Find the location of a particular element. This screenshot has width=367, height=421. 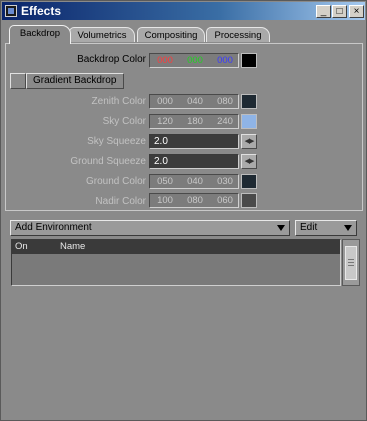

edit-label: Edit is located at coordinates (309, 227).